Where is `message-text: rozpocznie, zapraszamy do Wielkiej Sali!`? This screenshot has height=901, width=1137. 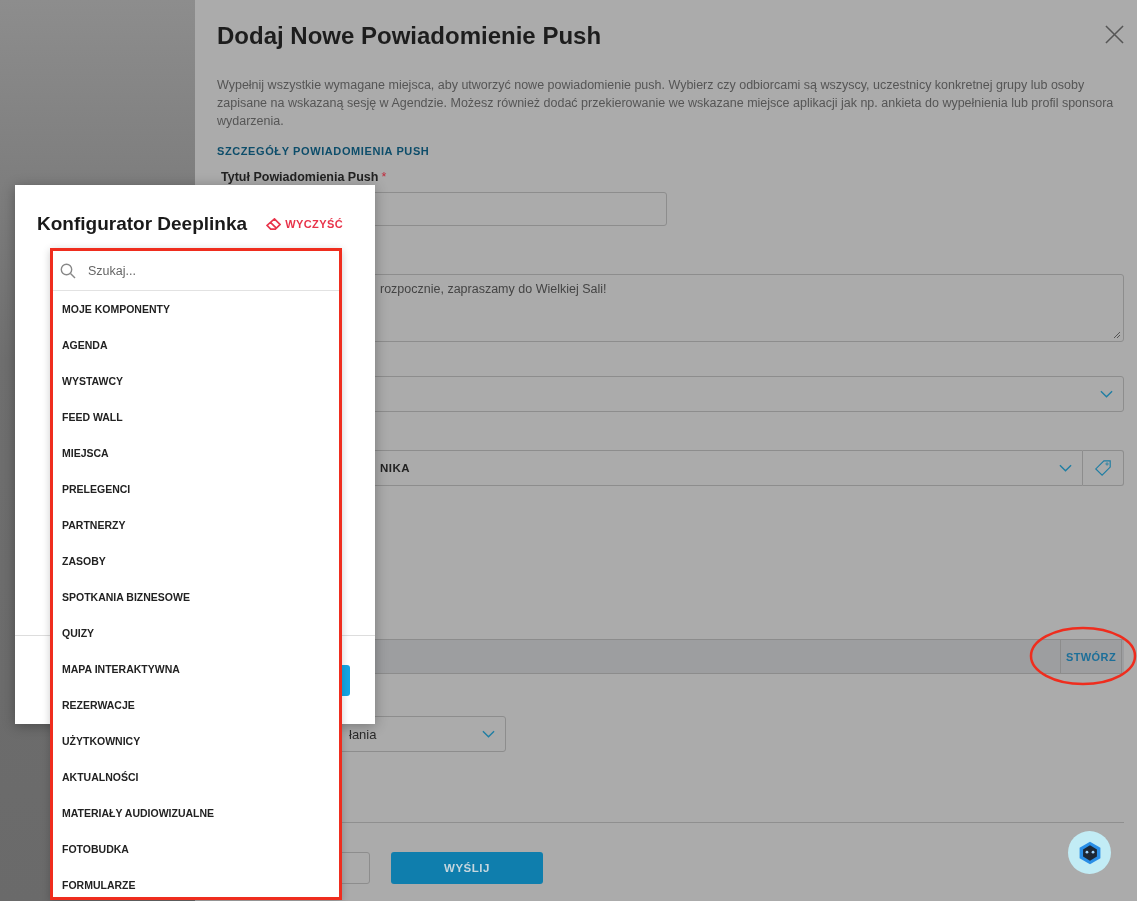
message-text: rozpocznie, zapraszamy do Wielkiej Sali! is located at coordinates (493, 289).